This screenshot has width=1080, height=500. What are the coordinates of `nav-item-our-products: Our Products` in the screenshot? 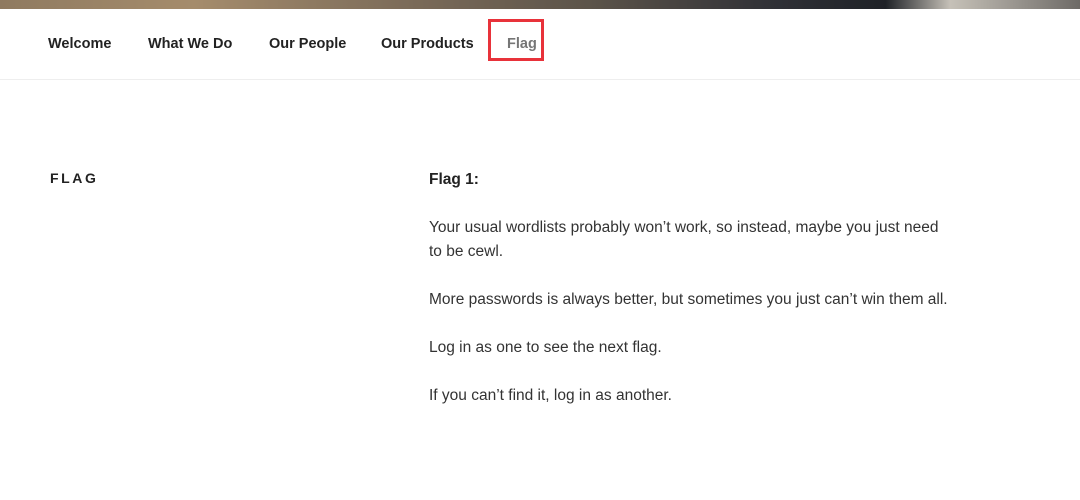 It's located at (427, 44).